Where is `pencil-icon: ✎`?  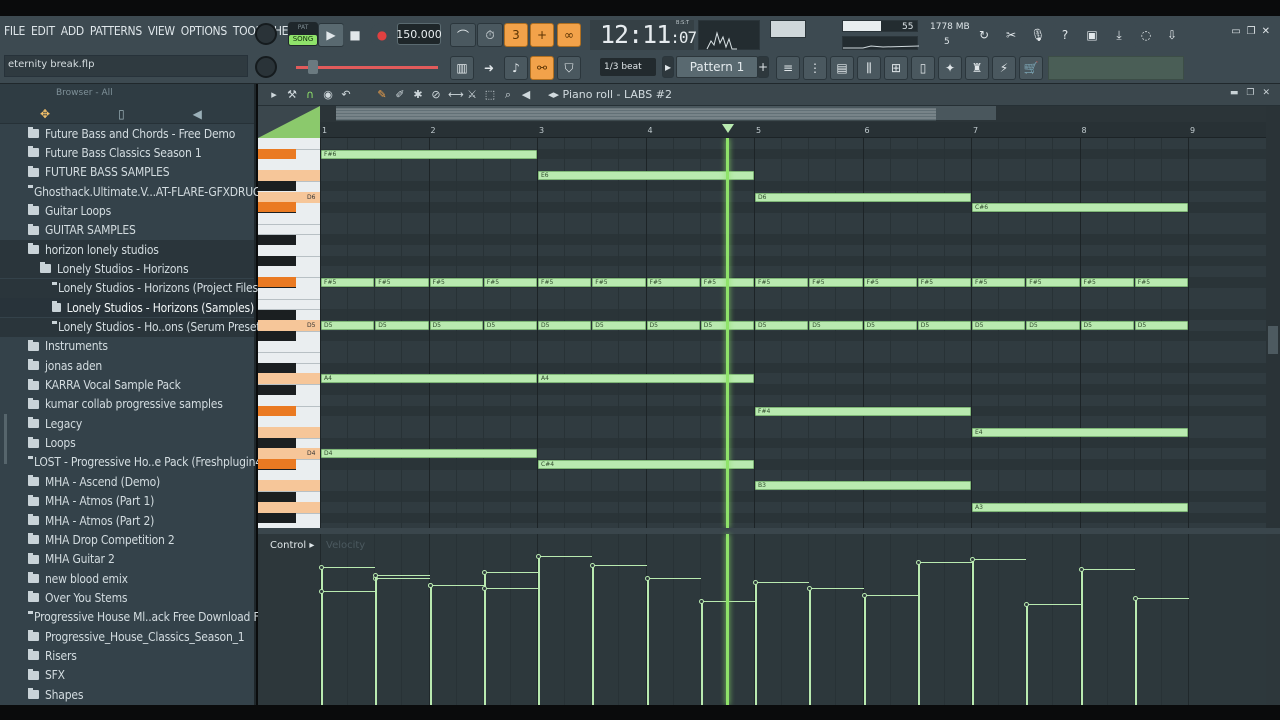 pencil-icon: ✎ is located at coordinates (382, 95).